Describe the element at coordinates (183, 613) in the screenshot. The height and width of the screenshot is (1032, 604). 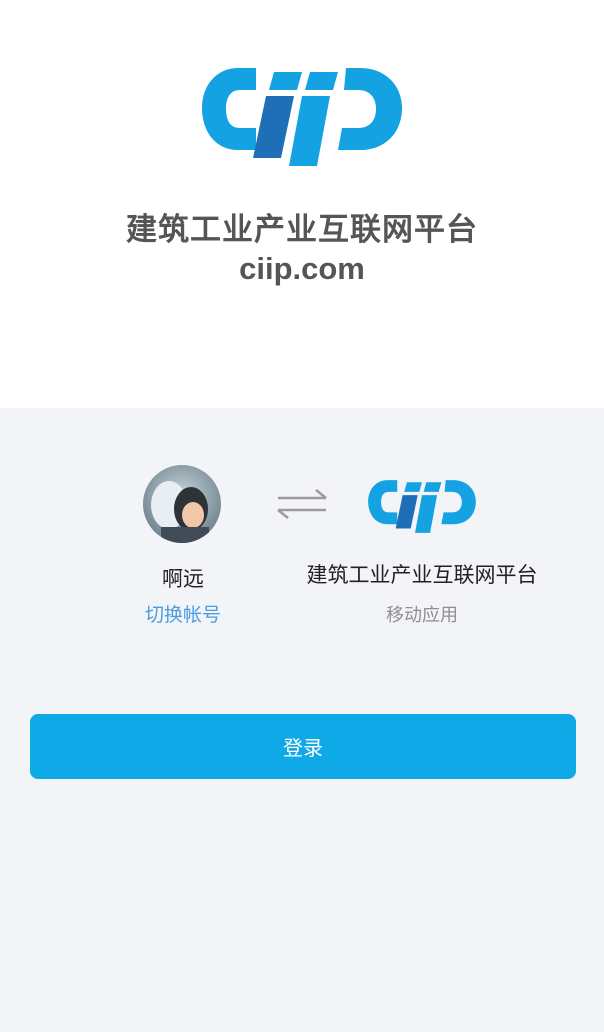
I see `switch-account-link: 切换帐号` at that location.